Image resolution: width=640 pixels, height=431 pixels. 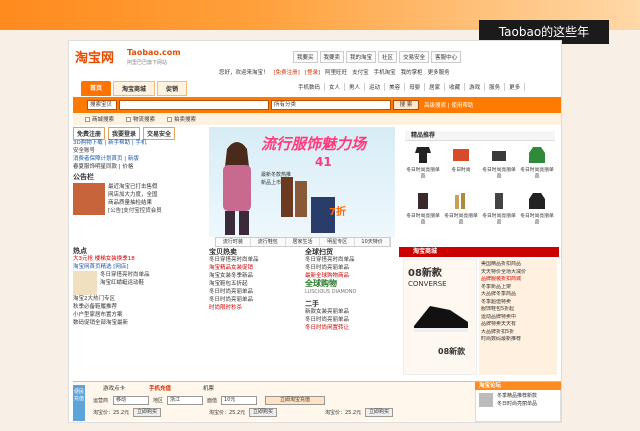 What do you see at coordinates (239, 400) in the screenshot?
I see `amount-select: 10元` at bounding box center [239, 400].